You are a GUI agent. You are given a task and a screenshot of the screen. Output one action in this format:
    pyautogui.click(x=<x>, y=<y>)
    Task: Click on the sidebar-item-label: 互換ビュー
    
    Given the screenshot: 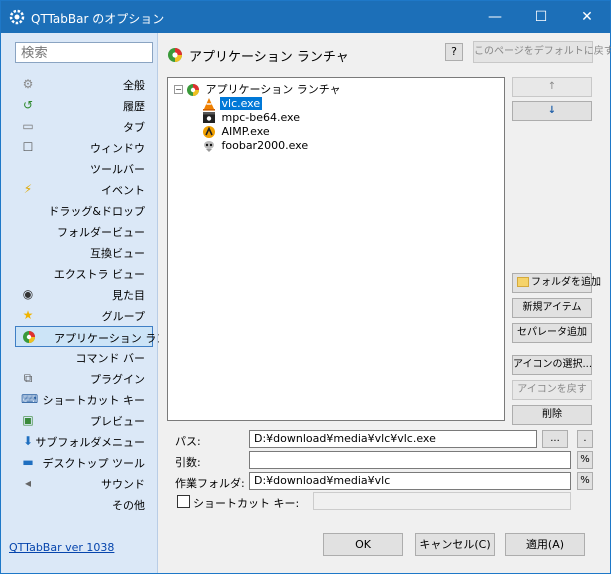 What is the action you would take?
    pyautogui.click(x=117, y=253)
    